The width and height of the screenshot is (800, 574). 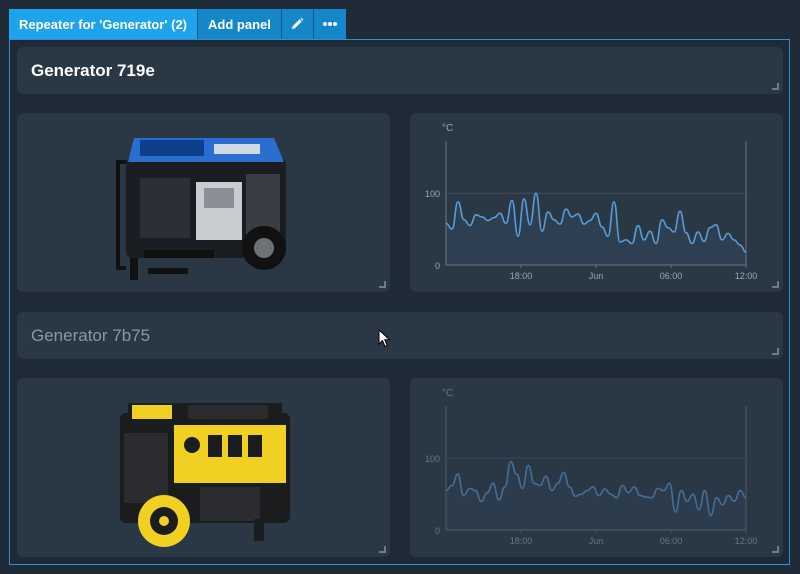 I want to click on more-options-button, so click(x=329, y=24).